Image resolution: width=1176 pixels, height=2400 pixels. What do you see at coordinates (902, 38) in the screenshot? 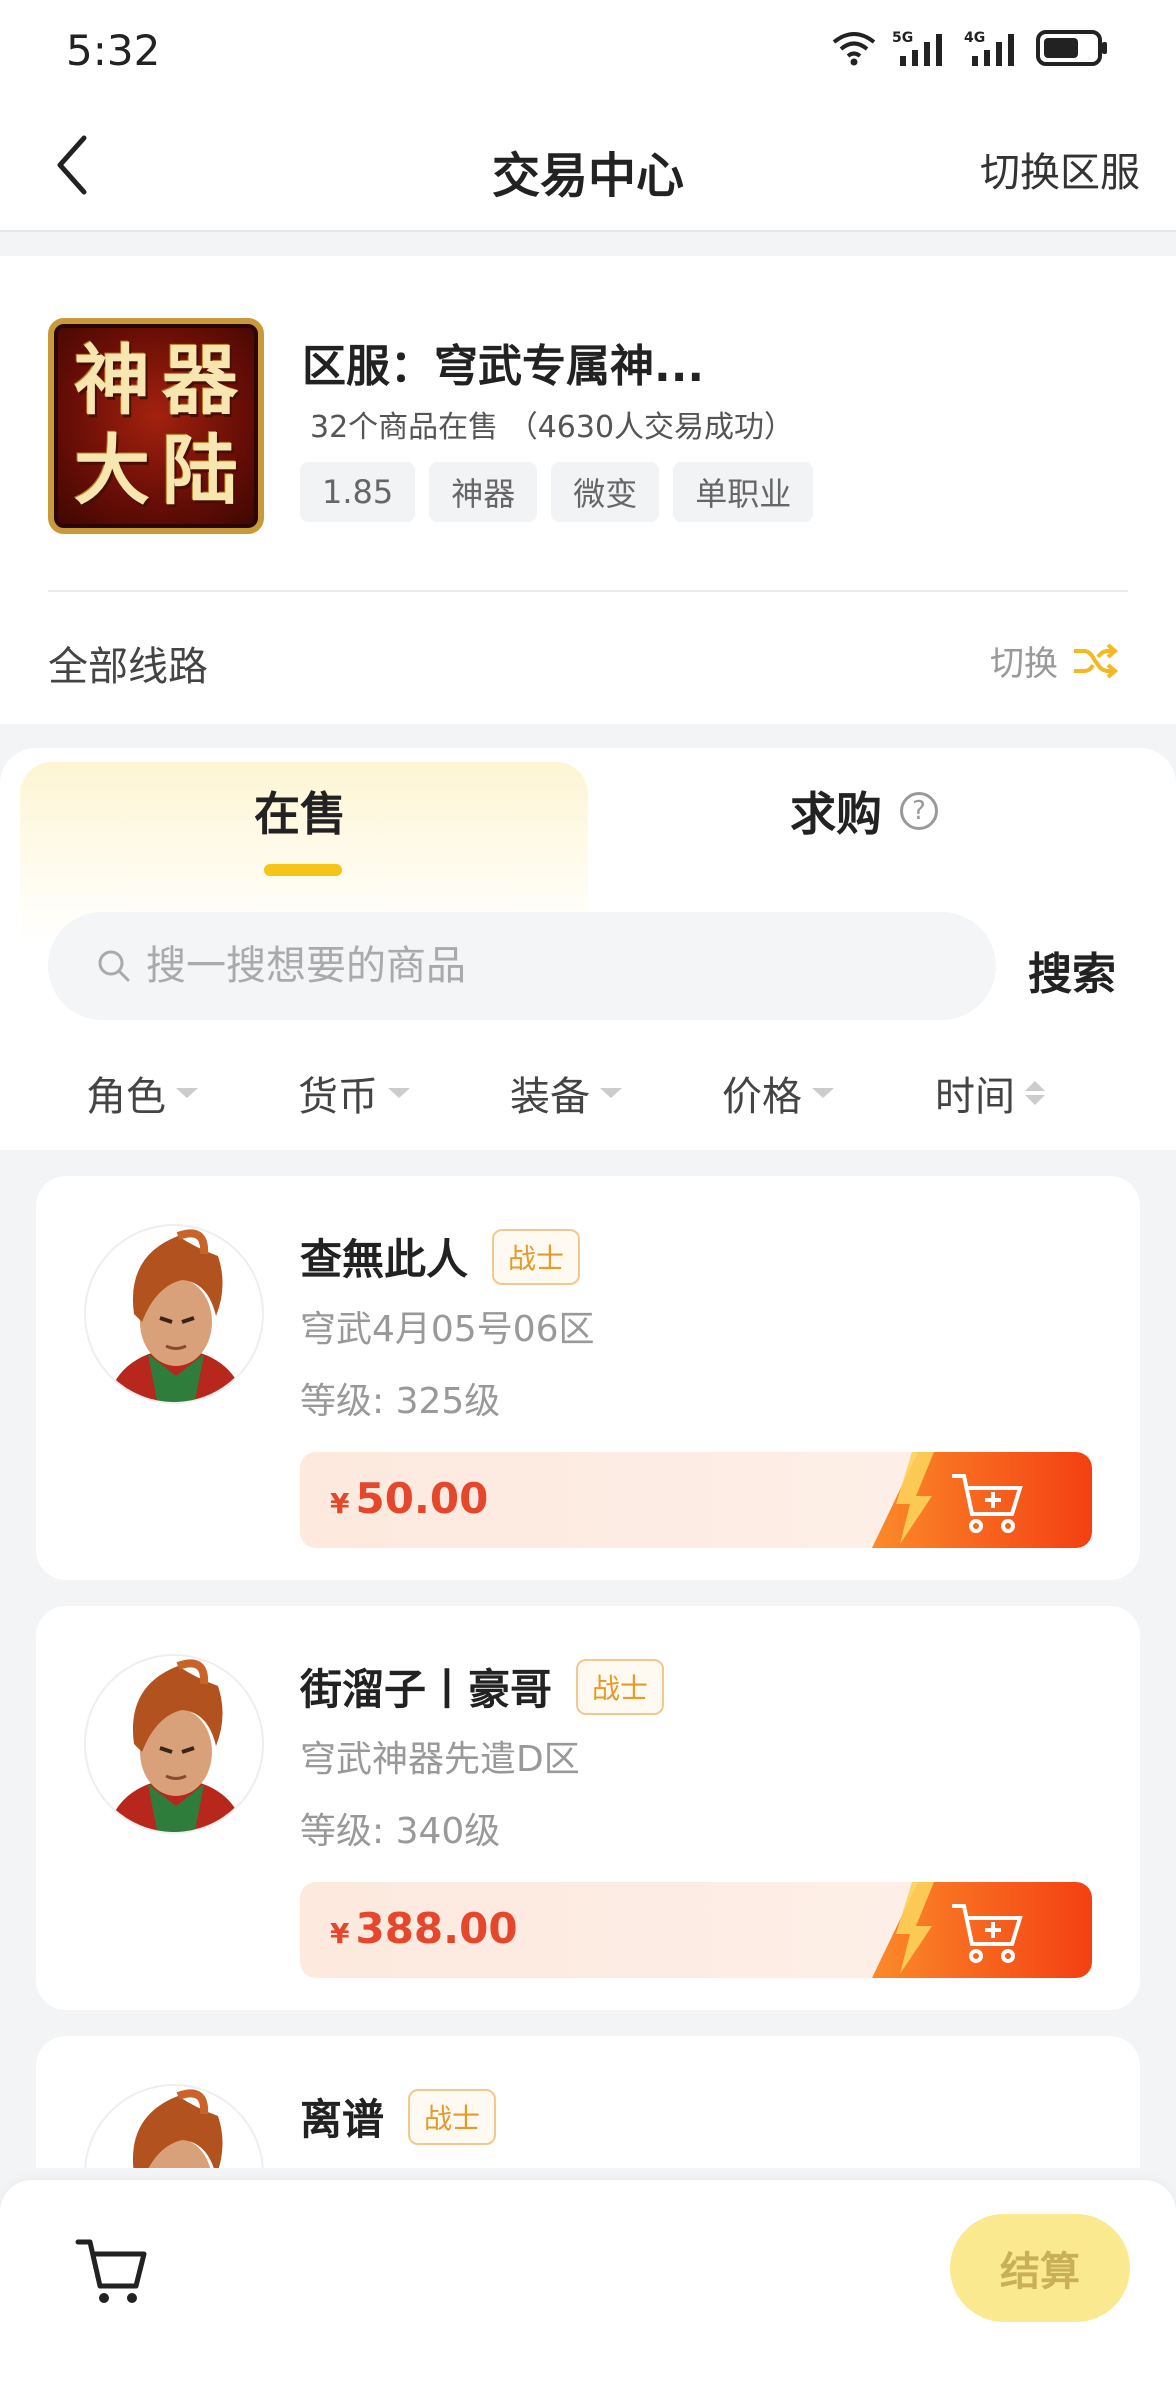
I see `net1-label: 5G` at bounding box center [902, 38].